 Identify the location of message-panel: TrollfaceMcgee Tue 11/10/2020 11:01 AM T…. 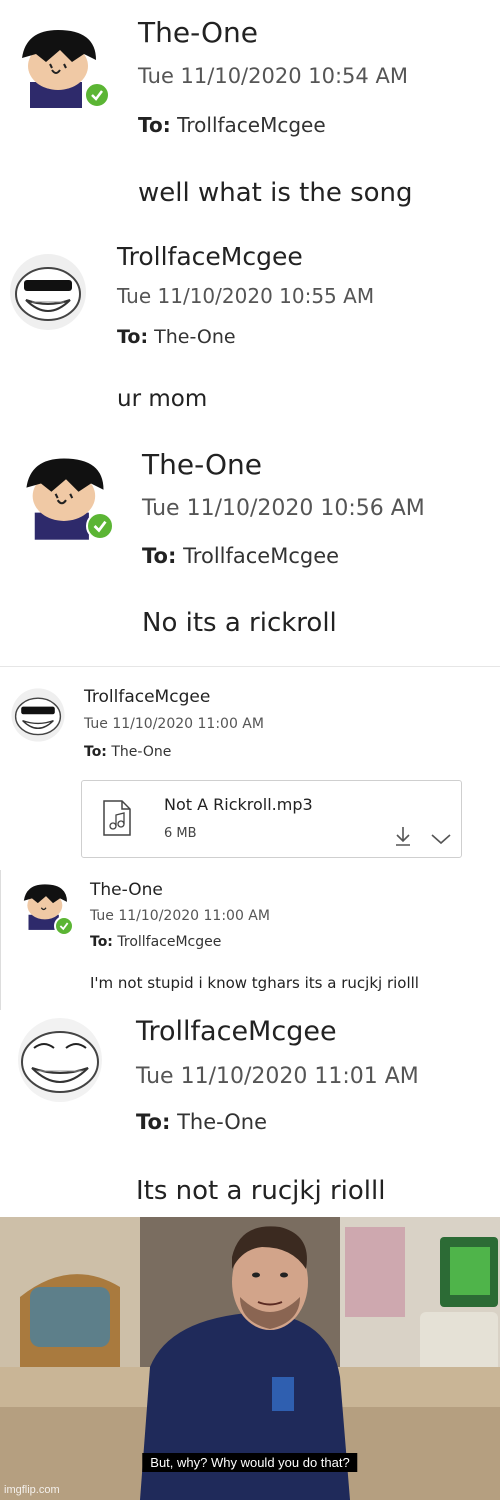
(250, 1113).